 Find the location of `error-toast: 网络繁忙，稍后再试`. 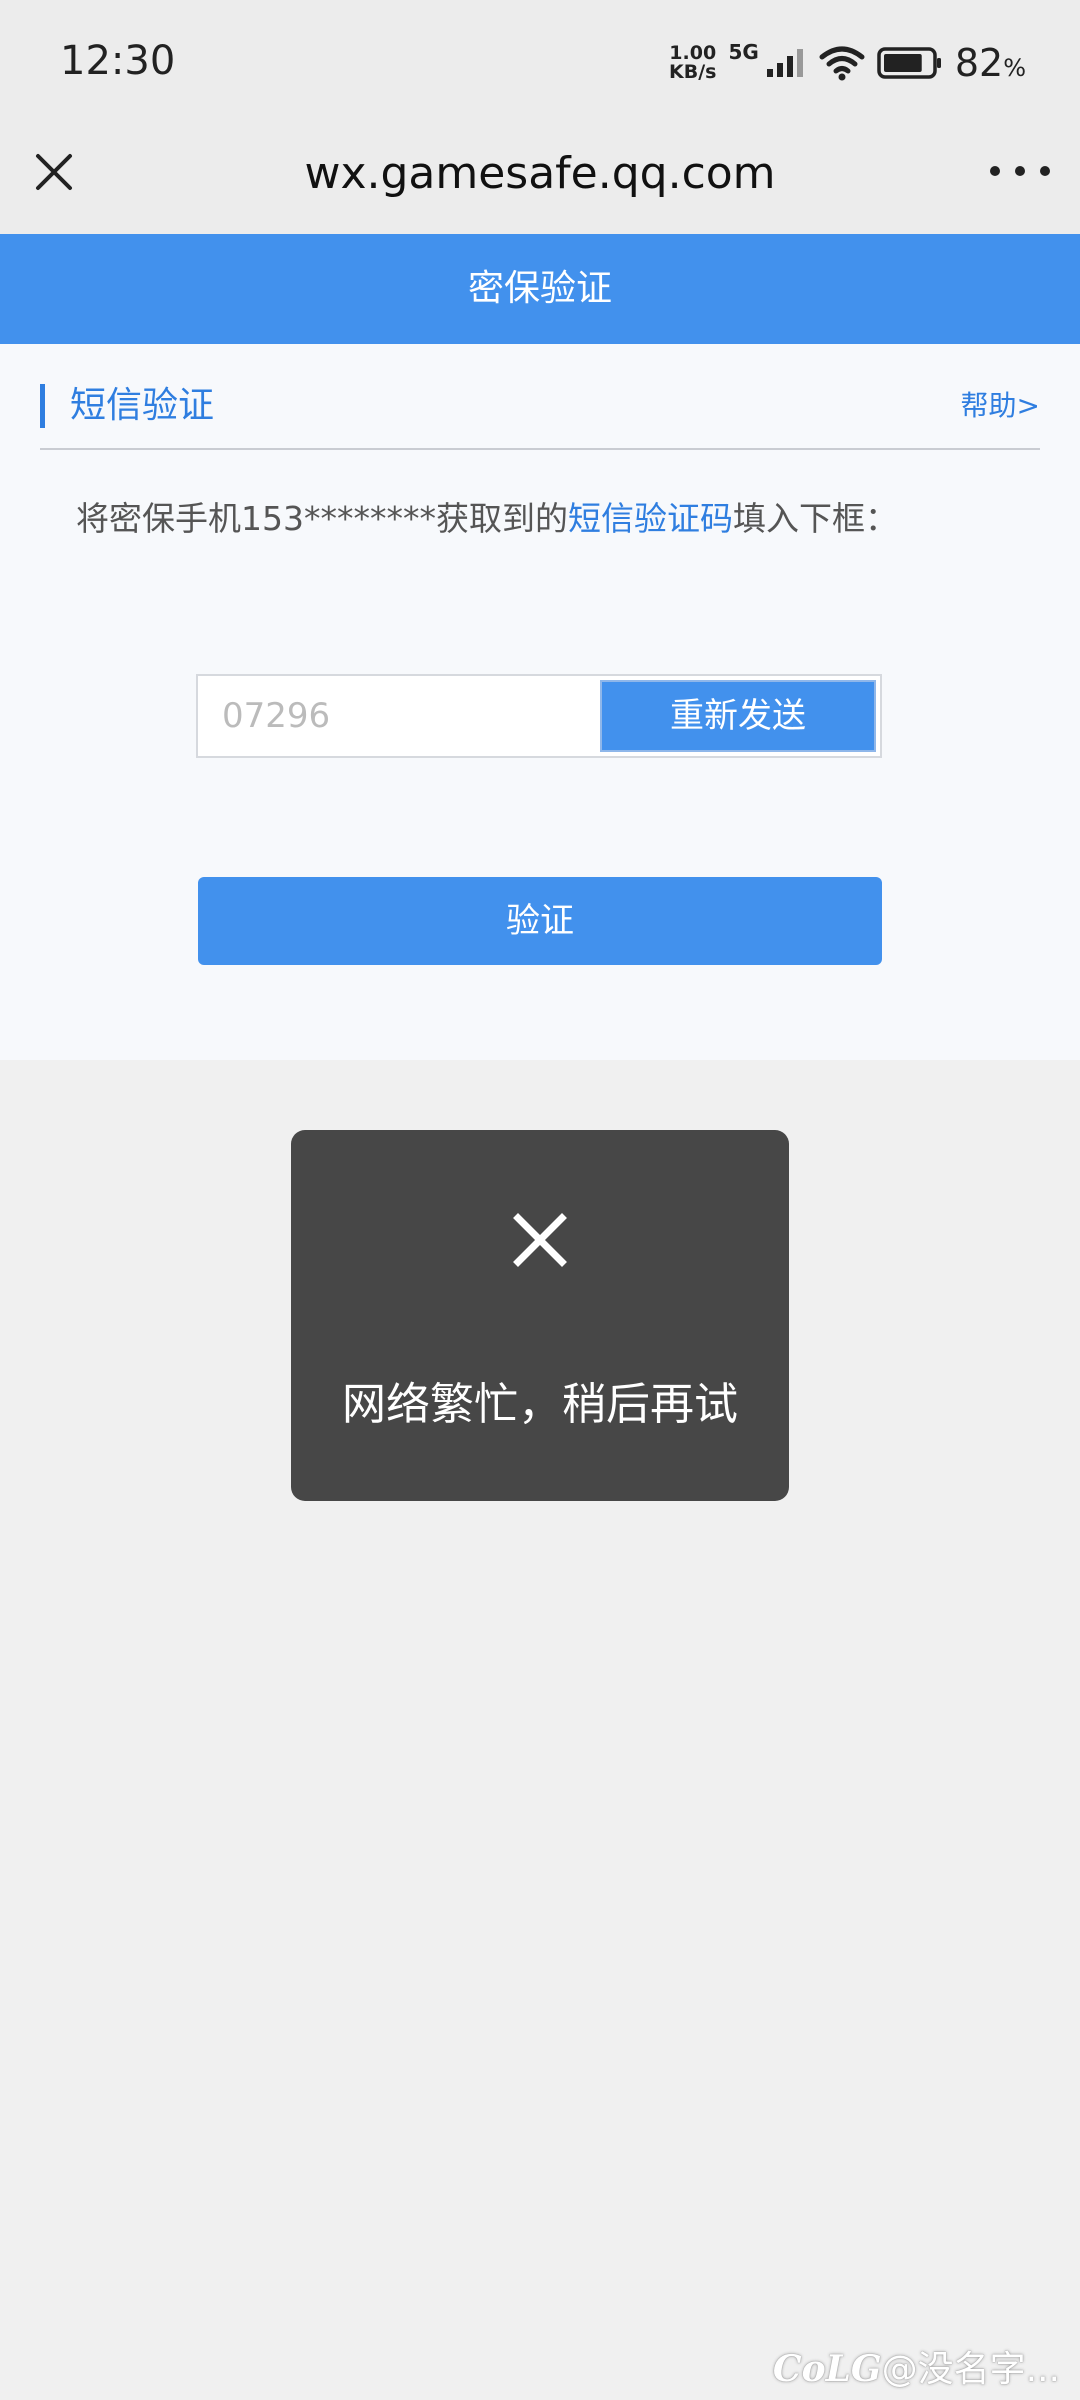

error-toast: 网络繁忙，稍后再试 is located at coordinates (540, 1315).